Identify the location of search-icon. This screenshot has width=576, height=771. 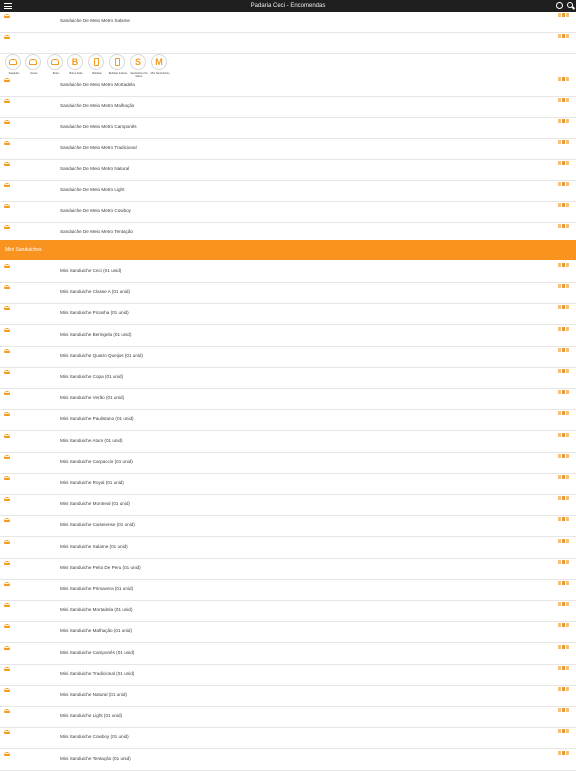
(570, 5).